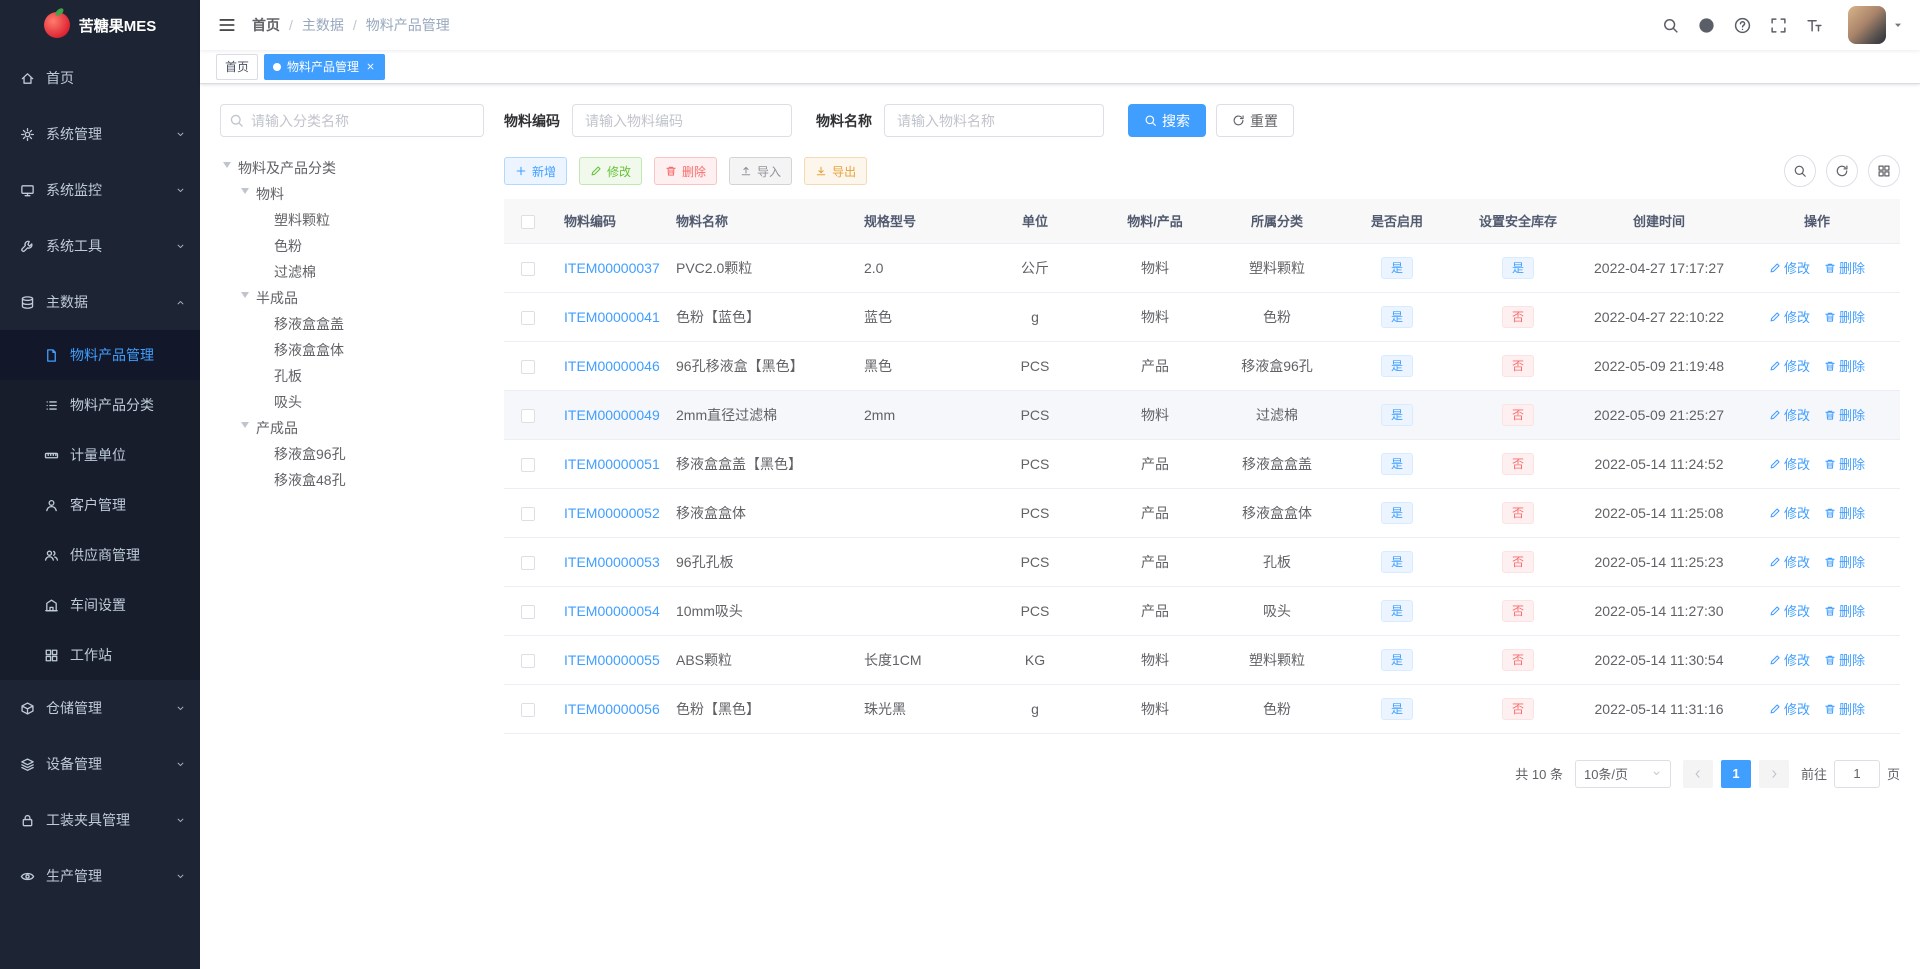 The image size is (1920, 969). What do you see at coordinates (100, 605) in the screenshot?
I see `sidebar-subitem-workshop-settings: 车间设置` at bounding box center [100, 605].